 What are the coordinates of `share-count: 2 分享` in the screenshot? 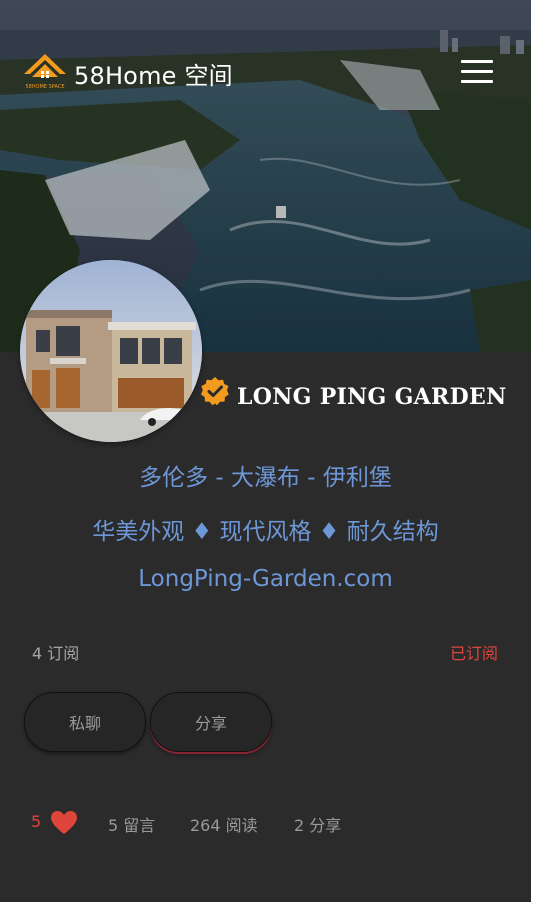 It's located at (318, 825).